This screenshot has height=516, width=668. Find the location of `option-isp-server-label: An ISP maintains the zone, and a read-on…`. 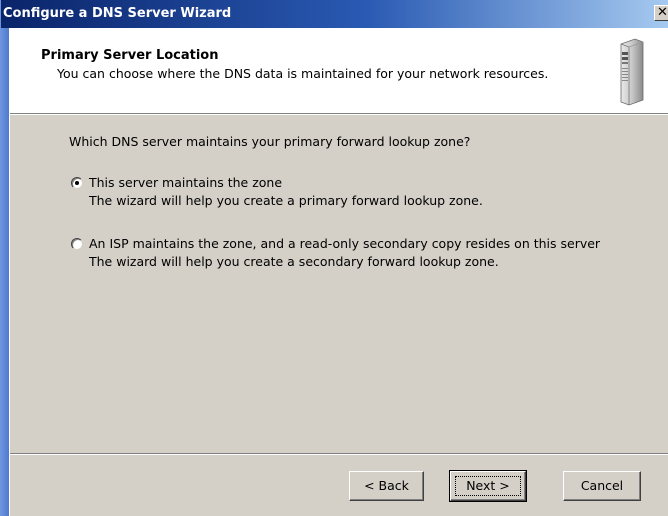

option-isp-server-label: An ISP maintains the zone, and a read-on… is located at coordinates (344, 243).